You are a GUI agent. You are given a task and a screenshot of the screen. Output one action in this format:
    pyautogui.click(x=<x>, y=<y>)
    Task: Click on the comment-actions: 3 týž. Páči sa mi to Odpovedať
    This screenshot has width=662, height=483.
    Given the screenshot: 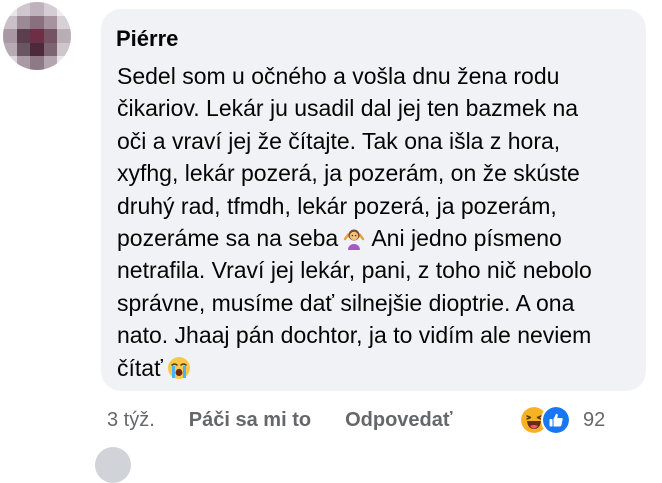 What is the action you would take?
    pyautogui.click(x=279, y=420)
    